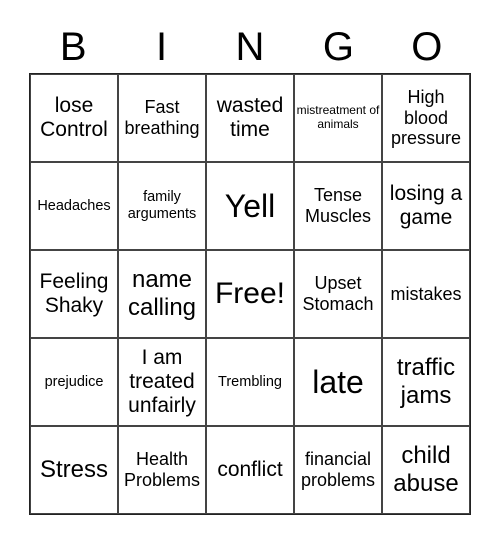  I want to click on bingo-cell: Stress, so click(74, 470).